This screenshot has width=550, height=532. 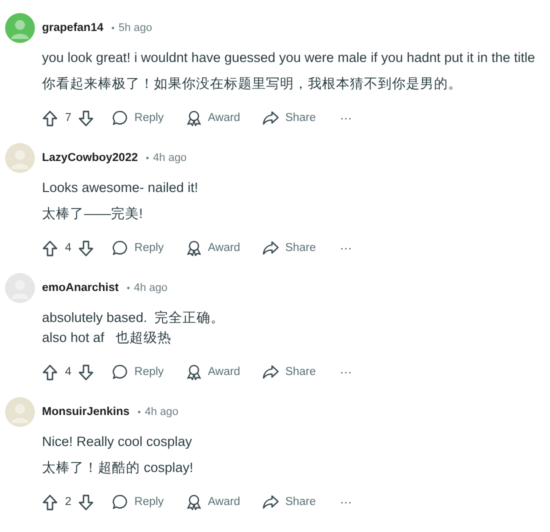 What do you see at coordinates (86, 412) in the screenshot?
I see `username: MonsuirJenkins` at bounding box center [86, 412].